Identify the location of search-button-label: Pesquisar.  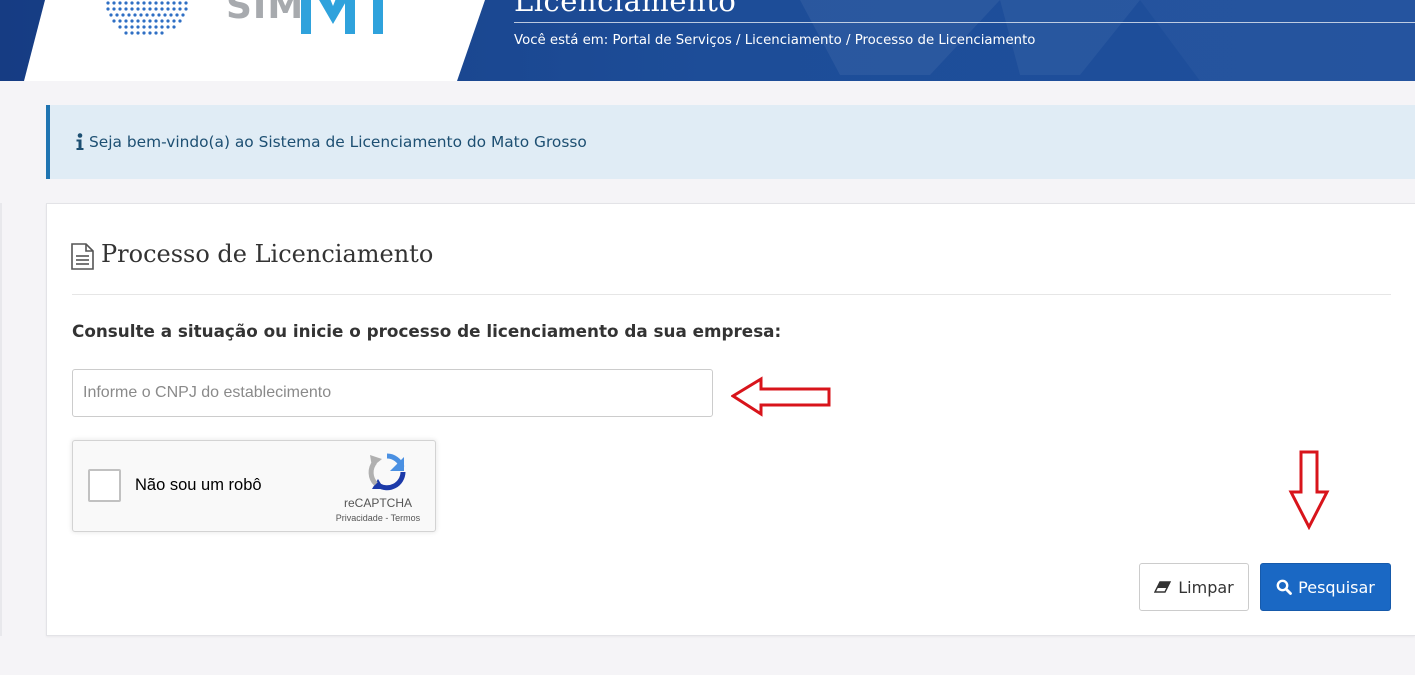
(1336, 587).